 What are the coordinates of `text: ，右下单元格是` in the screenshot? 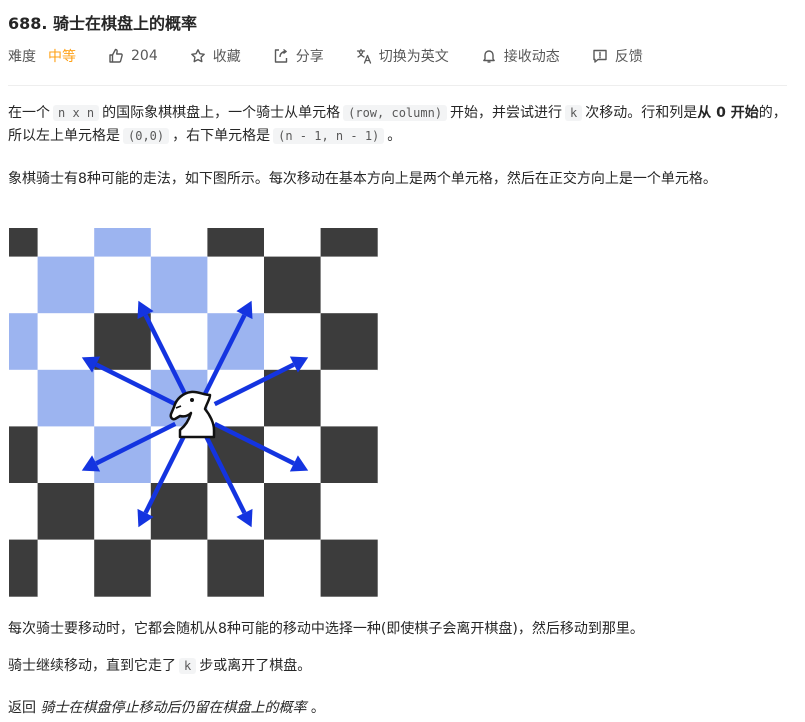 It's located at (221, 136).